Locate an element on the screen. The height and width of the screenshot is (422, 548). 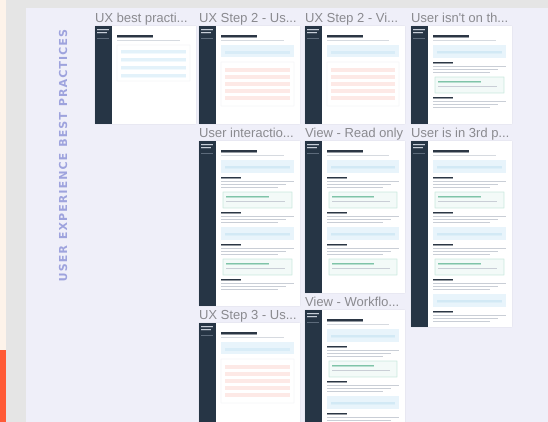
section-label: USER EXPERIENCE BEST PRACTICES is located at coordinates (63, 155).